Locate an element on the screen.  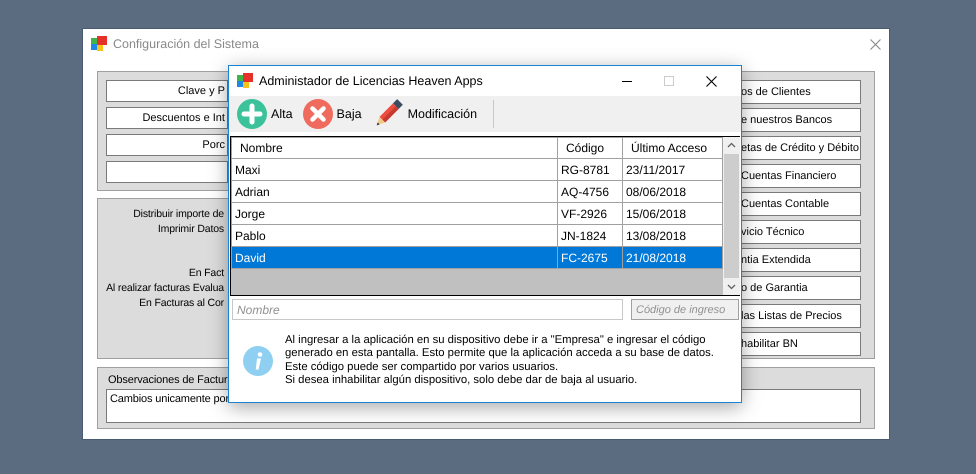
table-cell: VF-2926 is located at coordinates (590, 213).